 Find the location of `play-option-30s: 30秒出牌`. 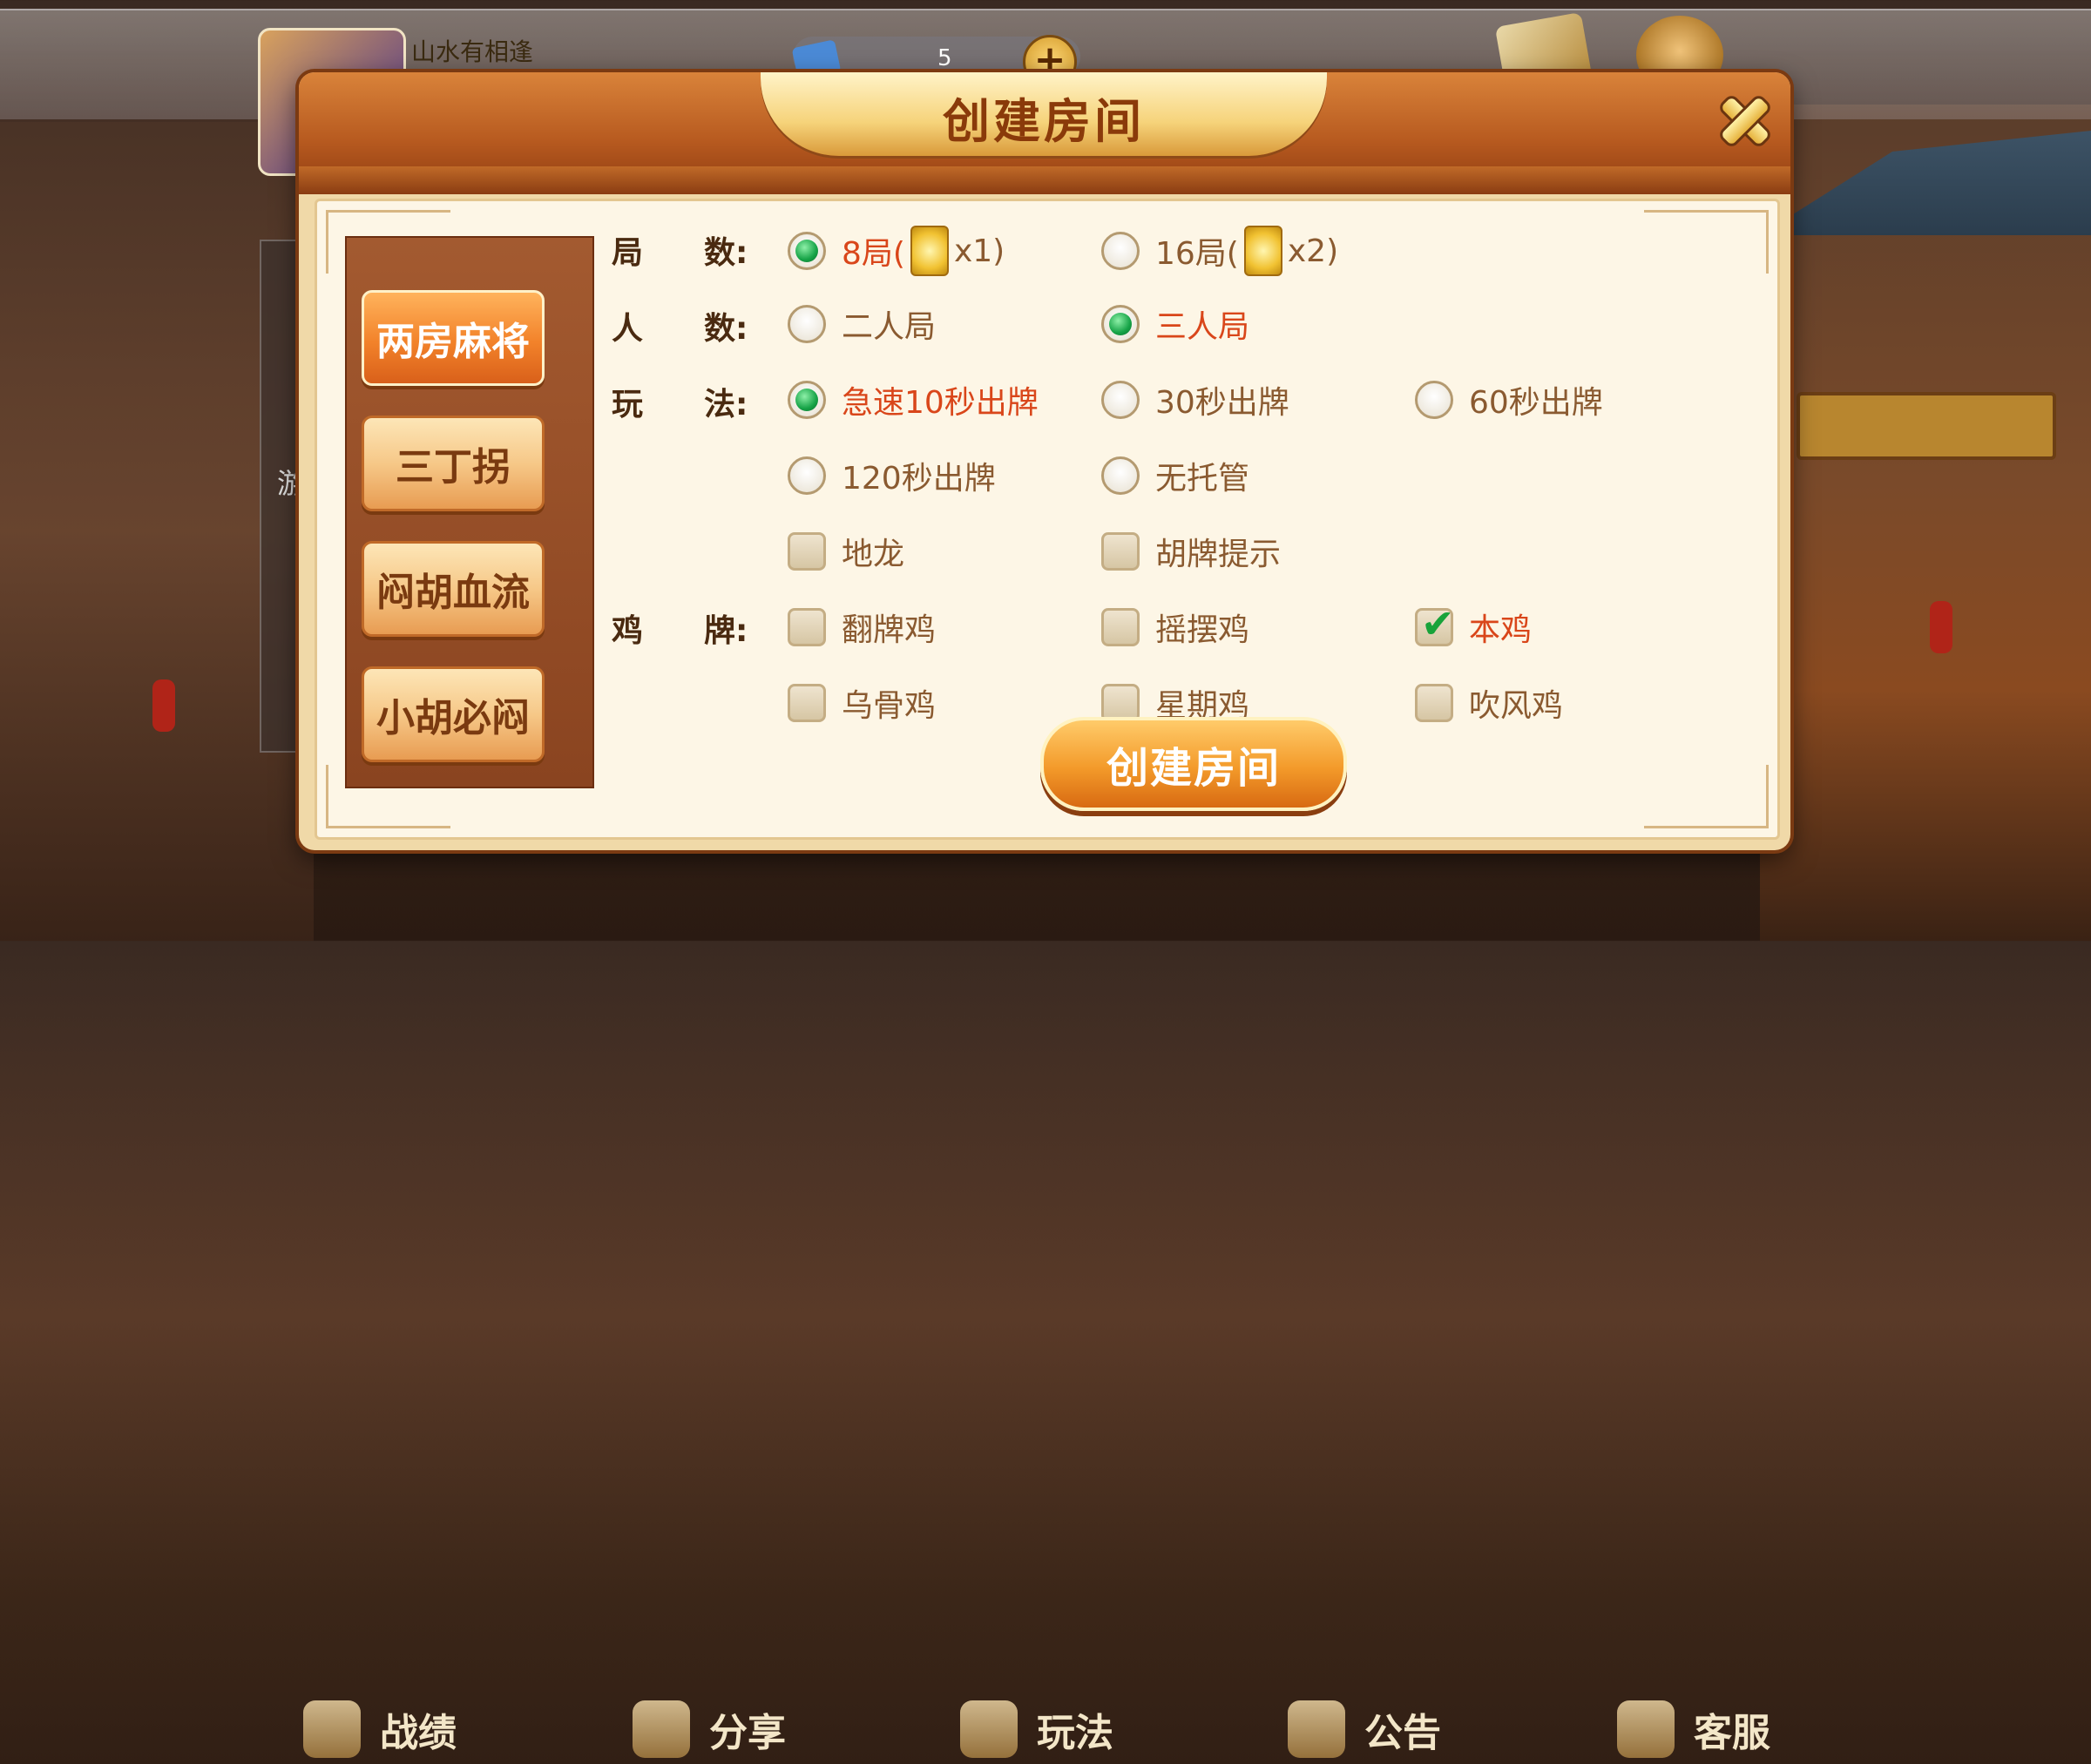

play-option-30s: 30秒出牌 is located at coordinates (1195, 399).